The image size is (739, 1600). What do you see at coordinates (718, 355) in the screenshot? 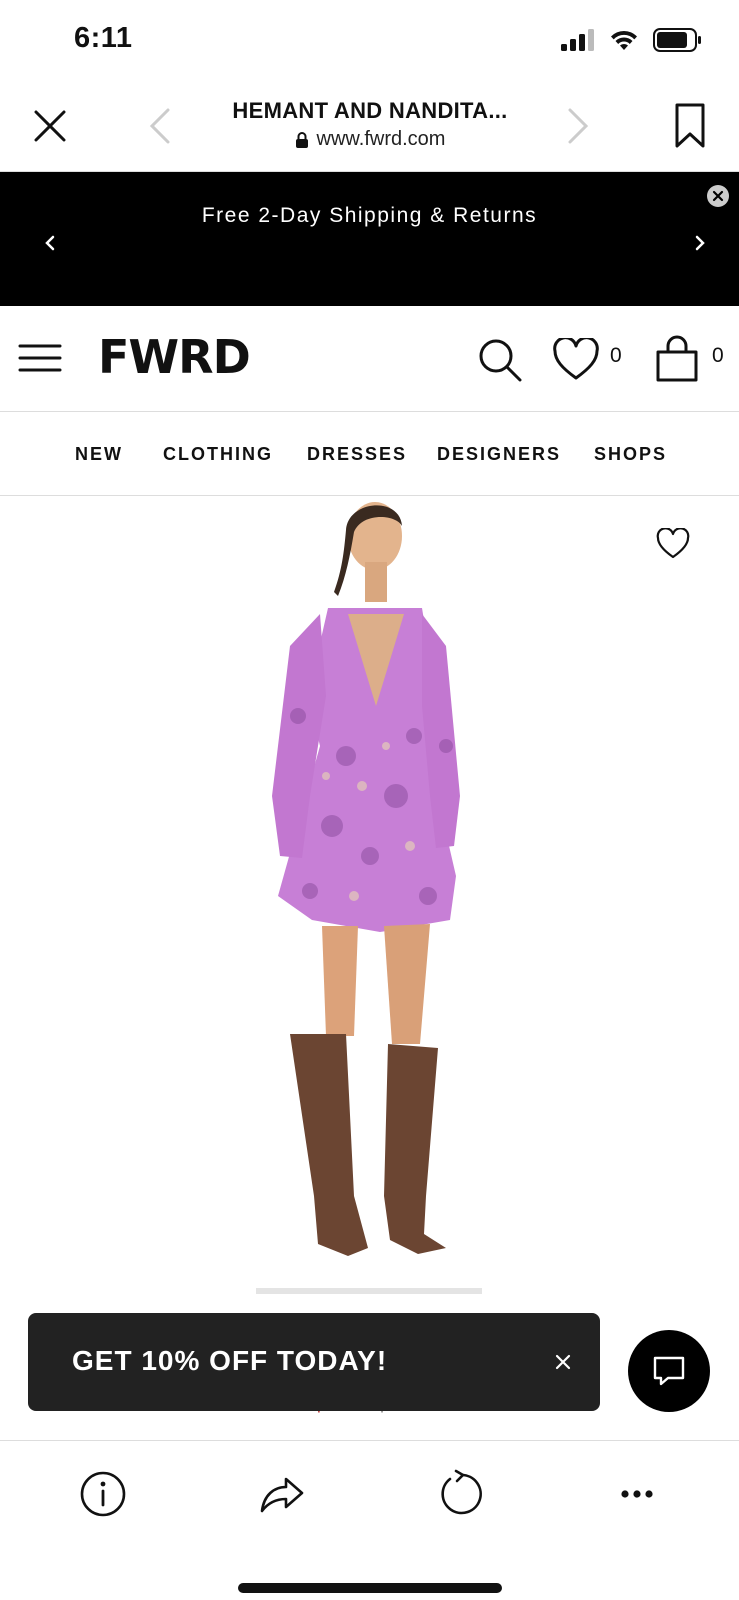
I see `bag-count: 0` at bounding box center [718, 355].